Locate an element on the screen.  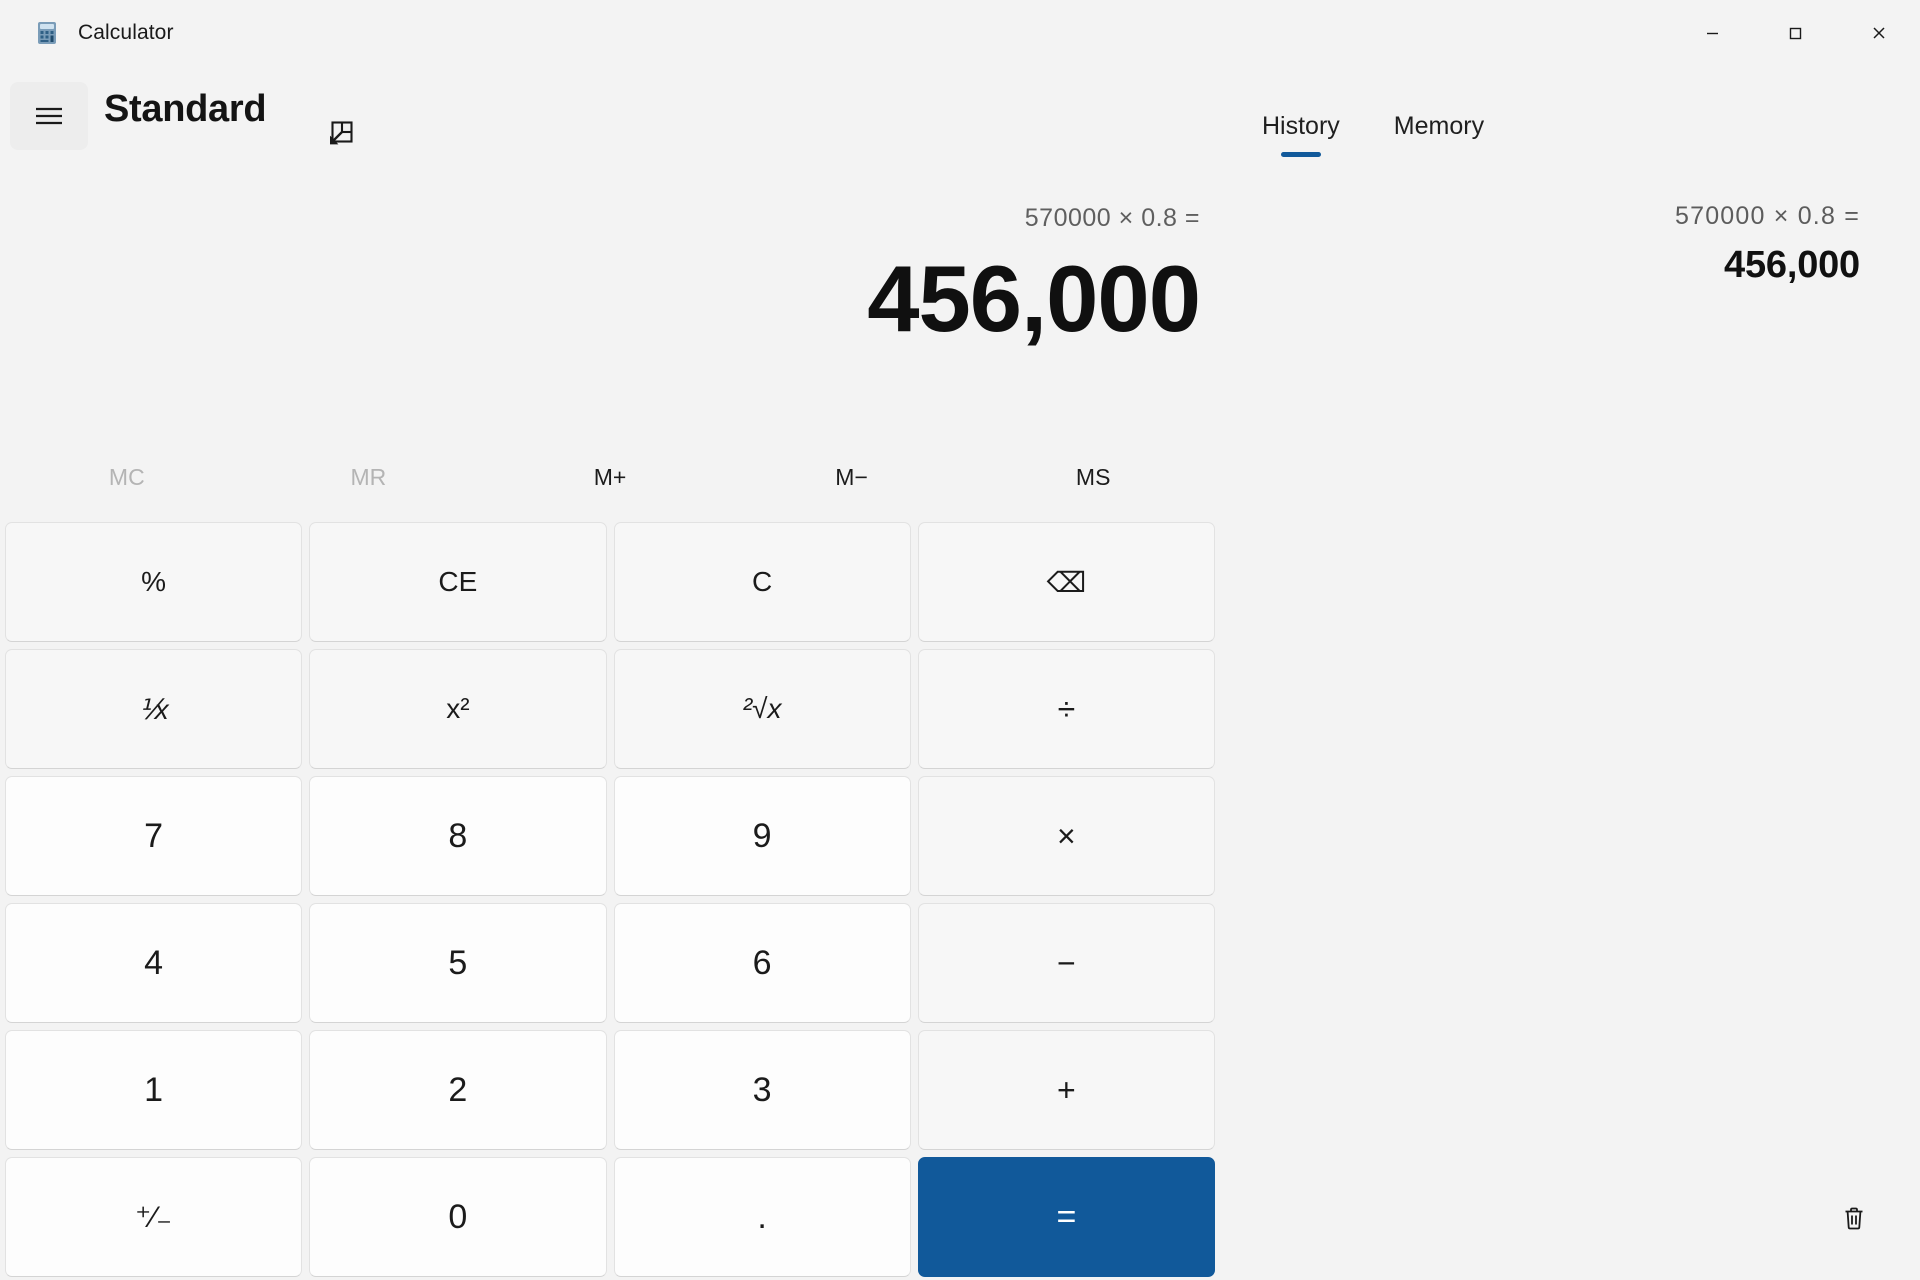
tab-history: History is located at coordinates (1301, 132).